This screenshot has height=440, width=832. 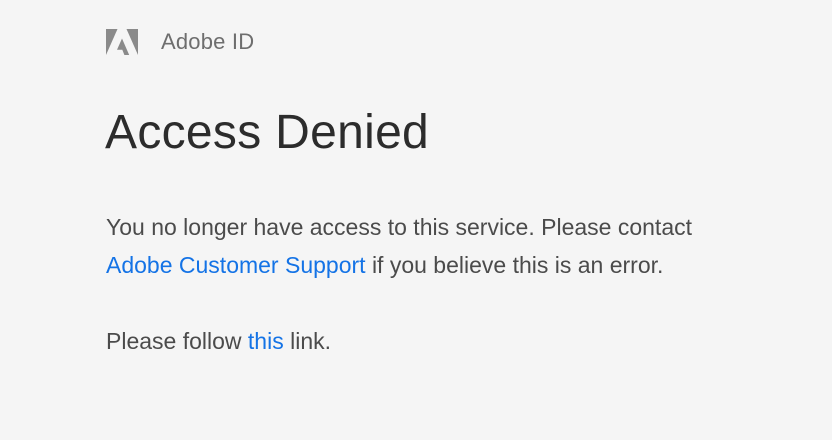 I want to click on follow-link-message: Please follow this link., so click(x=218, y=341).